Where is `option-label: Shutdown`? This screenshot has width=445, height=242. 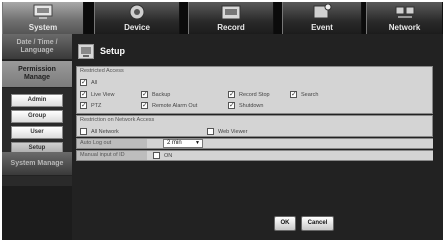 option-label: Shutdown is located at coordinates (251, 105).